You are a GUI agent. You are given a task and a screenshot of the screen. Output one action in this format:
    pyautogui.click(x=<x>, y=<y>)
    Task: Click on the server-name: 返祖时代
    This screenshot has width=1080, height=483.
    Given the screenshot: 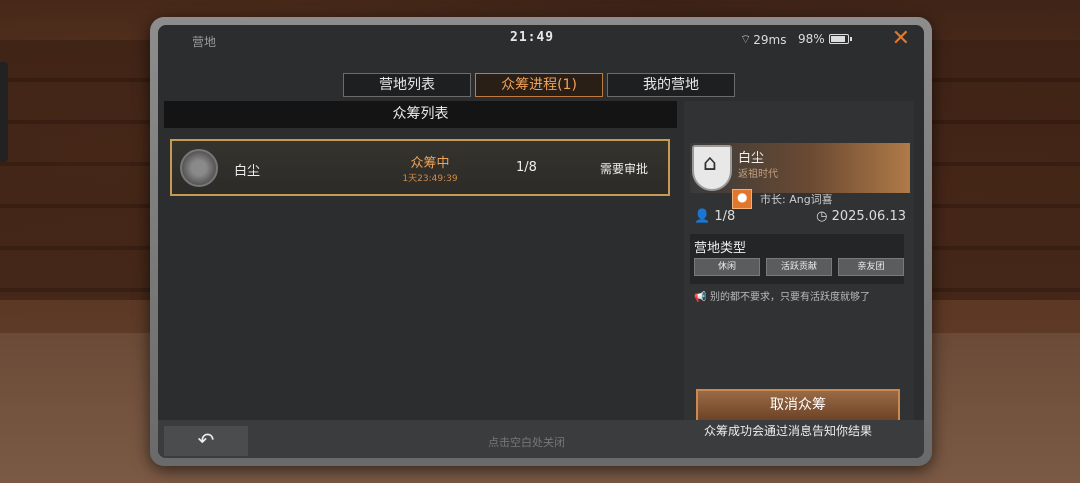 What is the action you would take?
    pyautogui.click(x=758, y=174)
    